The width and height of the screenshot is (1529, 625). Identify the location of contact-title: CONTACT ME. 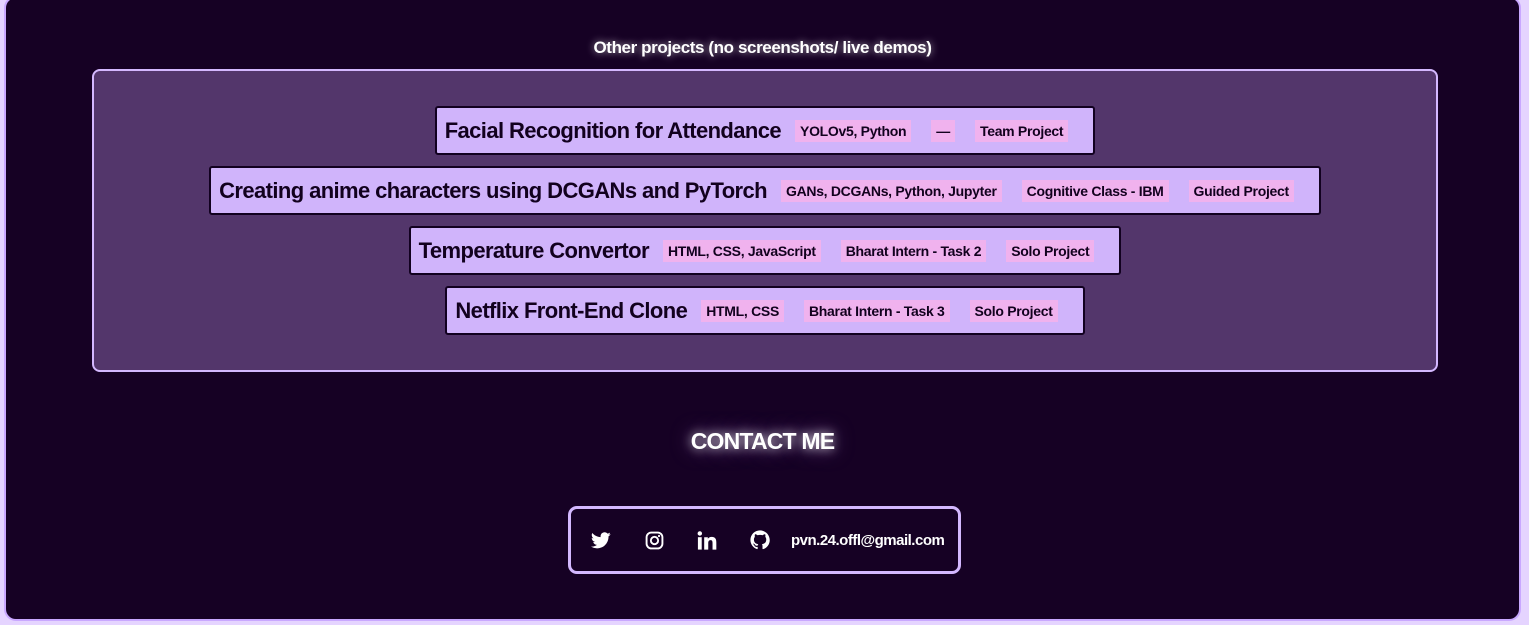
(762, 441).